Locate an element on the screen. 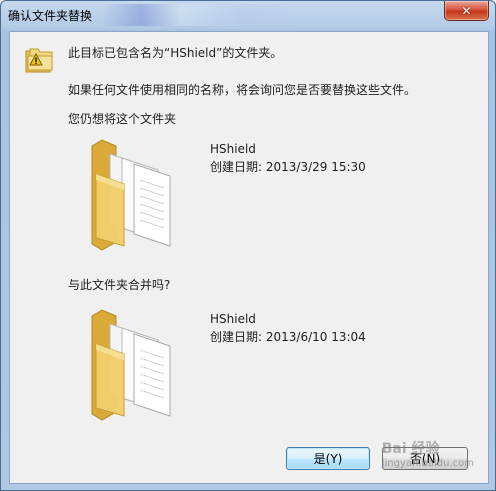  warning-folder-icon is located at coordinates (39, 60).